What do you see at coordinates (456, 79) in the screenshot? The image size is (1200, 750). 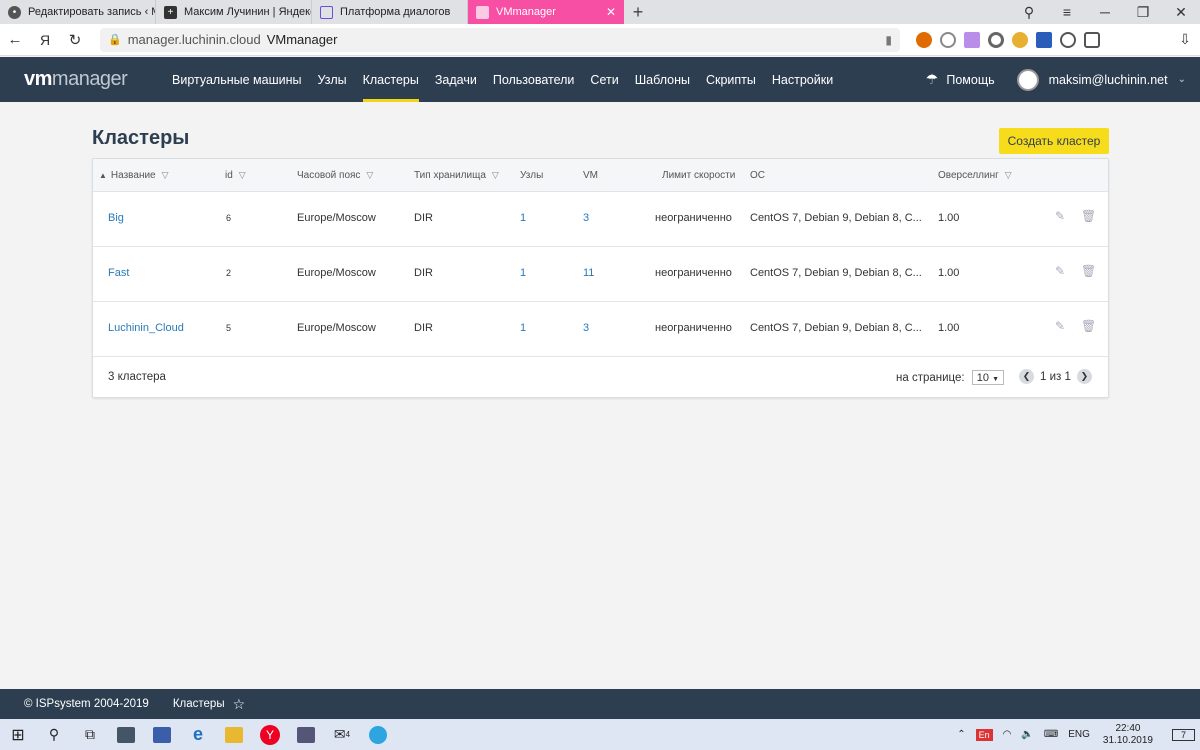 I see `nav-tasks: Задачи` at bounding box center [456, 79].